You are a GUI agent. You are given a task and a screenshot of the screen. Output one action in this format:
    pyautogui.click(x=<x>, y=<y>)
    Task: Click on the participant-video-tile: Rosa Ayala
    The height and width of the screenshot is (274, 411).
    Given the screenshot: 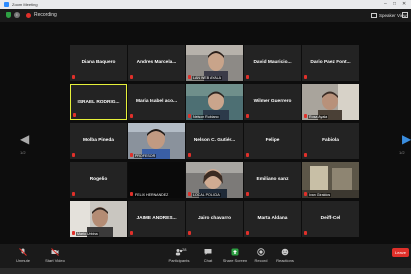 What is the action you would take?
    pyautogui.click(x=330, y=102)
    